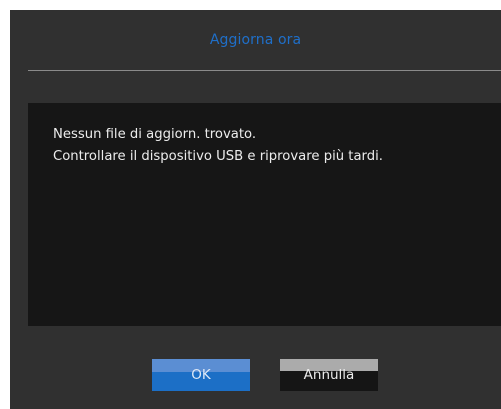 This screenshot has width=501, height=409. Describe the element at coordinates (329, 375) in the screenshot. I see `cancel-button: Annulla` at that location.